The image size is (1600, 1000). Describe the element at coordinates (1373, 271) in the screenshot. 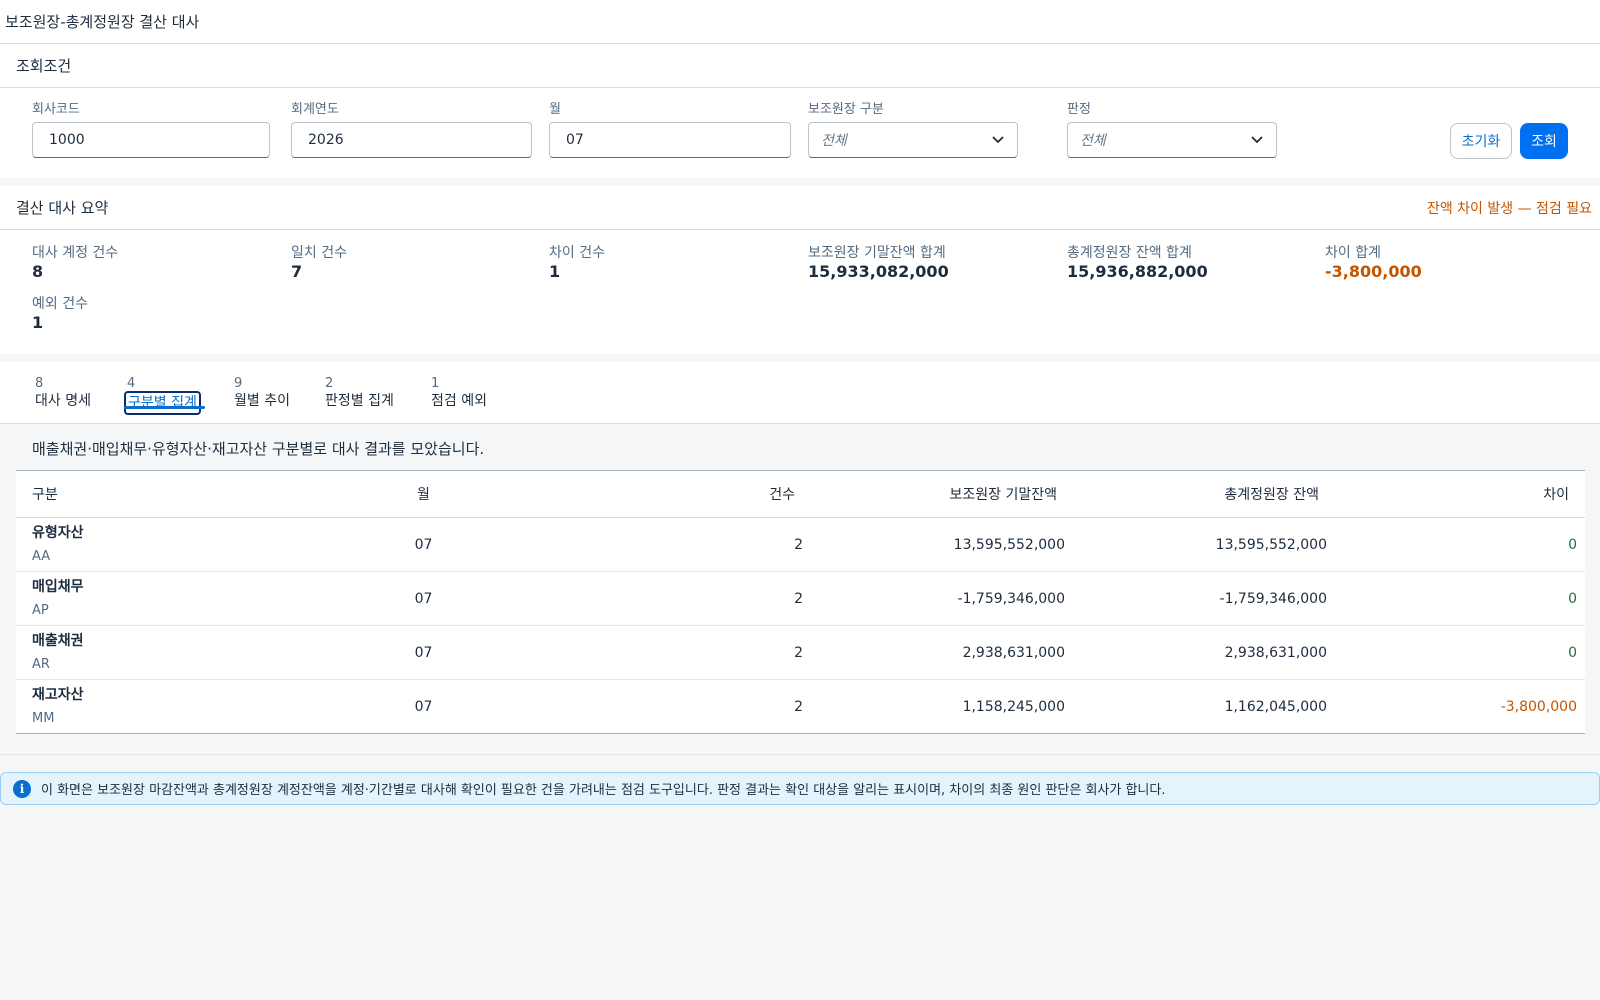

I see `kpi-value: -3,800,000` at that location.